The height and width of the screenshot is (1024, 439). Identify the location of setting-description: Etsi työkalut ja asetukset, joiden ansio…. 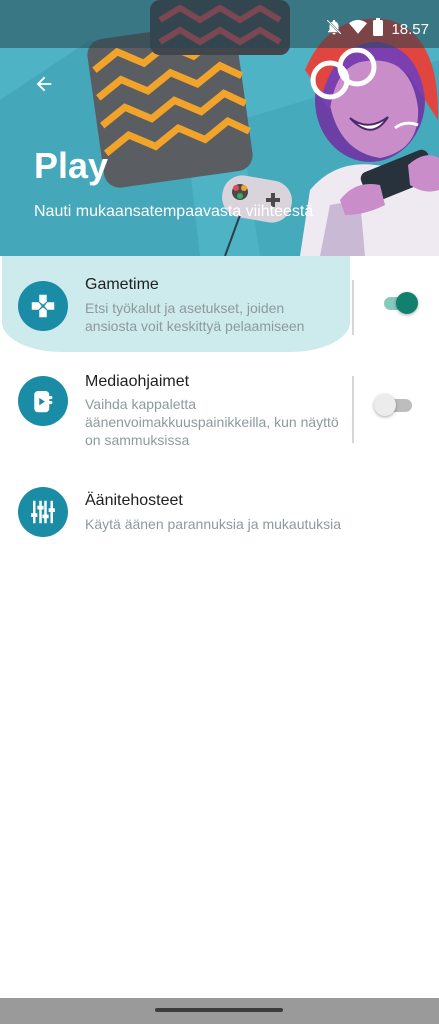
(195, 317).